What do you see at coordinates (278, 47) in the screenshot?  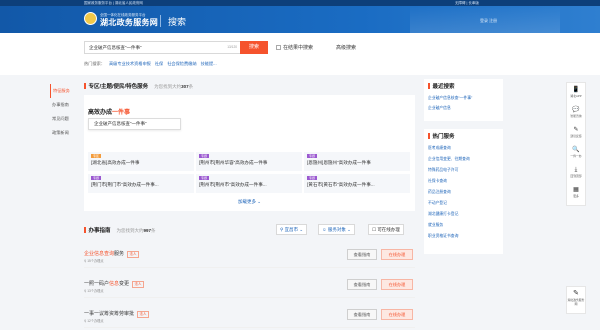 I see `search-in-result-checkbox` at bounding box center [278, 47].